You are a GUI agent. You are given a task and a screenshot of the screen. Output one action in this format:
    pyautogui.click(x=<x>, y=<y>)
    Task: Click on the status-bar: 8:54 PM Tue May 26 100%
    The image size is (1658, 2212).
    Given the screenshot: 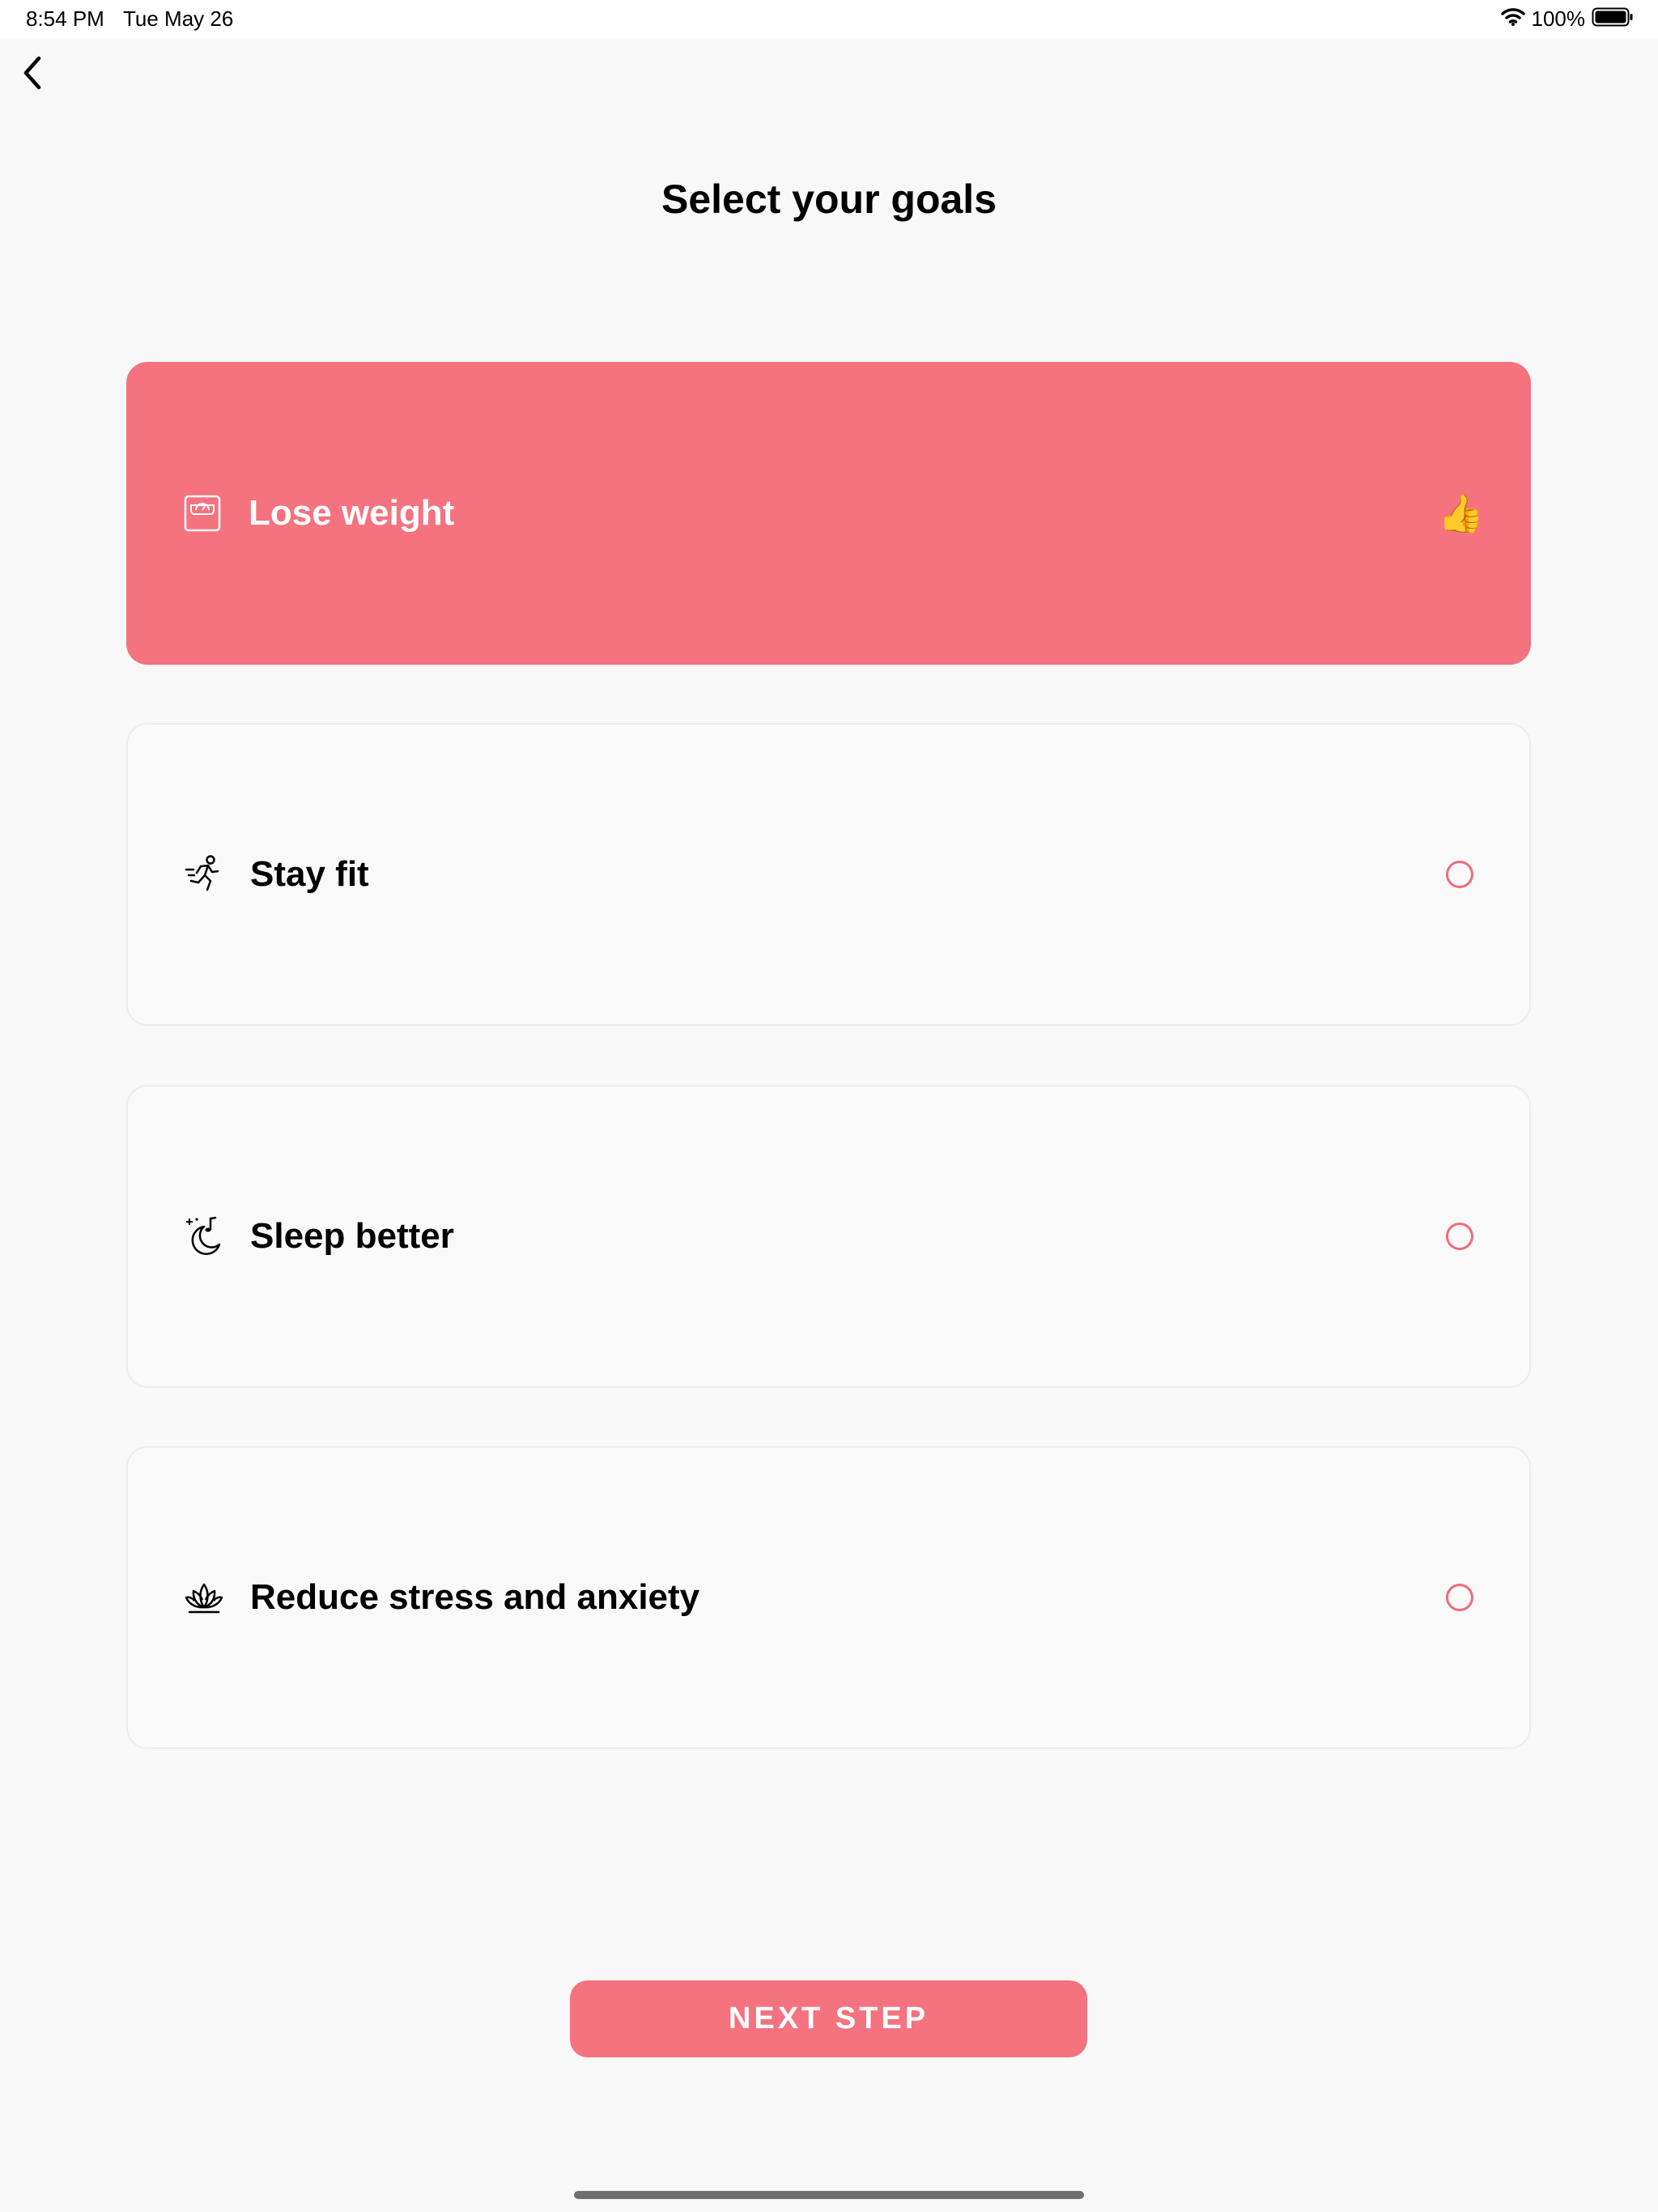 What is the action you would take?
    pyautogui.click(x=829, y=19)
    